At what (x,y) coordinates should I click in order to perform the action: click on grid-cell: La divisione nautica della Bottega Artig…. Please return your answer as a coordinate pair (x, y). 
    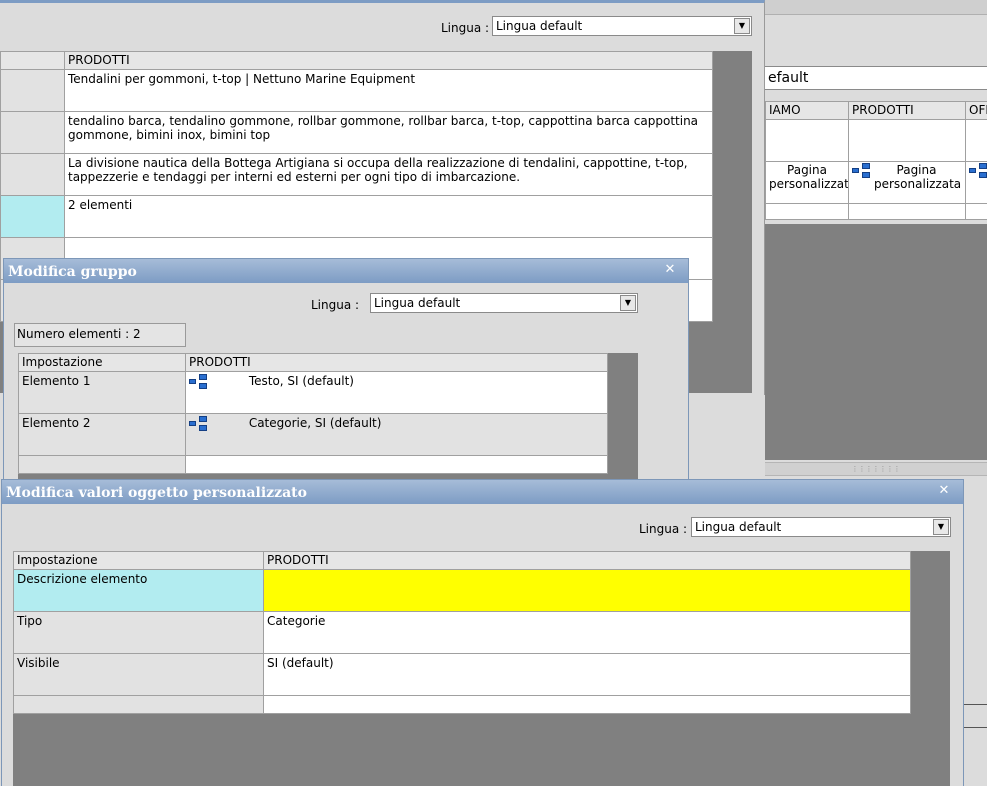
    Looking at the image, I should click on (389, 175).